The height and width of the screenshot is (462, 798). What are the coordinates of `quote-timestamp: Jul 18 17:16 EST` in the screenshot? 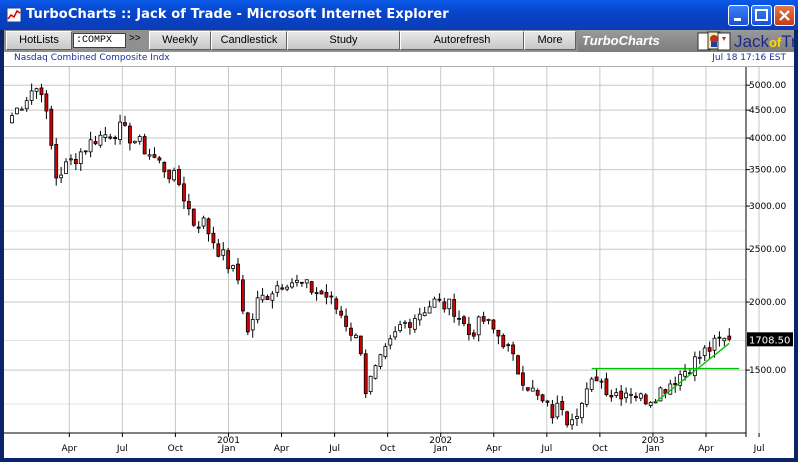 It's located at (749, 58).